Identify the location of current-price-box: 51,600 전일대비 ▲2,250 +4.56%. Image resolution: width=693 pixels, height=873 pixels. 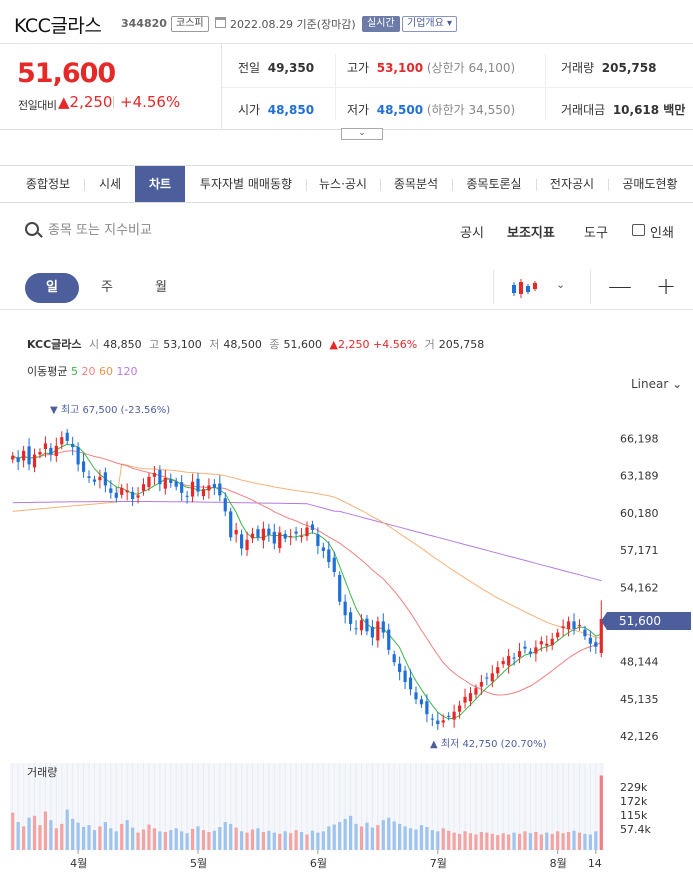
(111, 87).